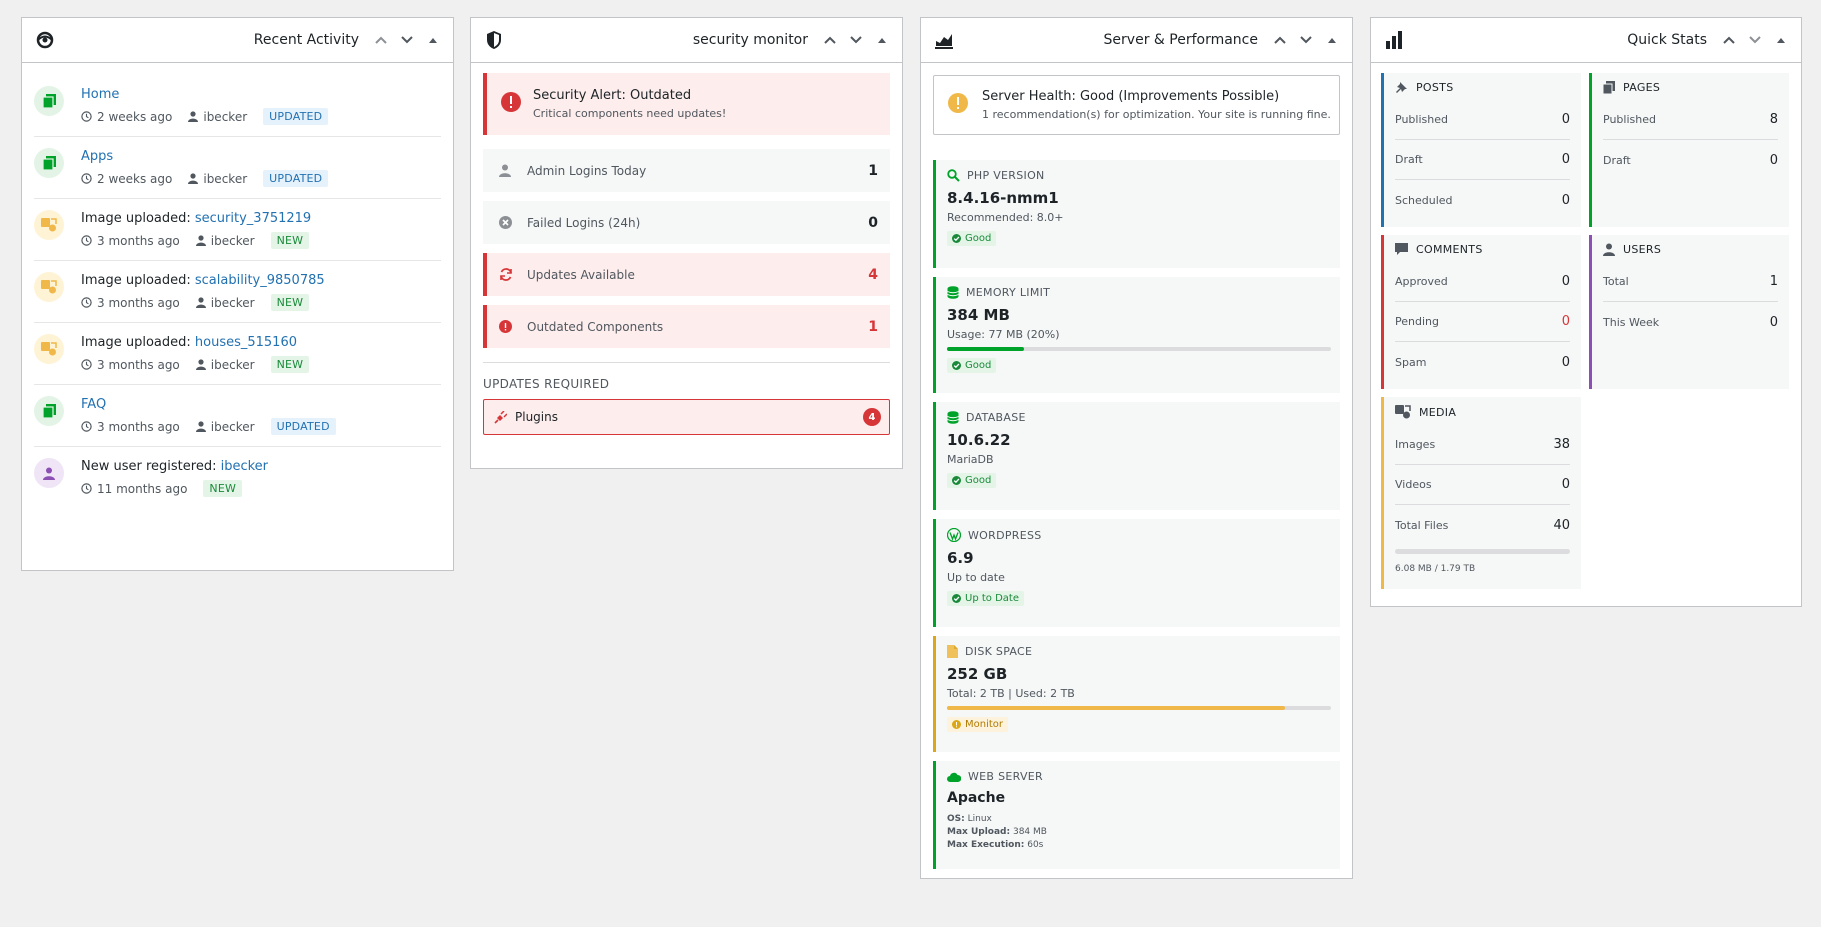 The height and width of the screenshot is (927, 1821). I want to click on exclamation-circle-icon, so click(508, 326).